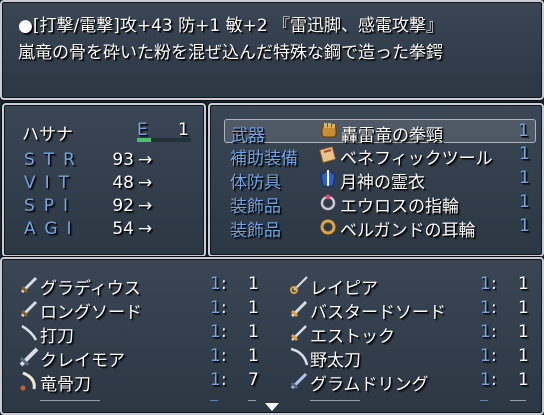 Image resolution: width=544 pixels, height=415 pixels. I want to click on item-name: クレイモア, so click(82, 361).